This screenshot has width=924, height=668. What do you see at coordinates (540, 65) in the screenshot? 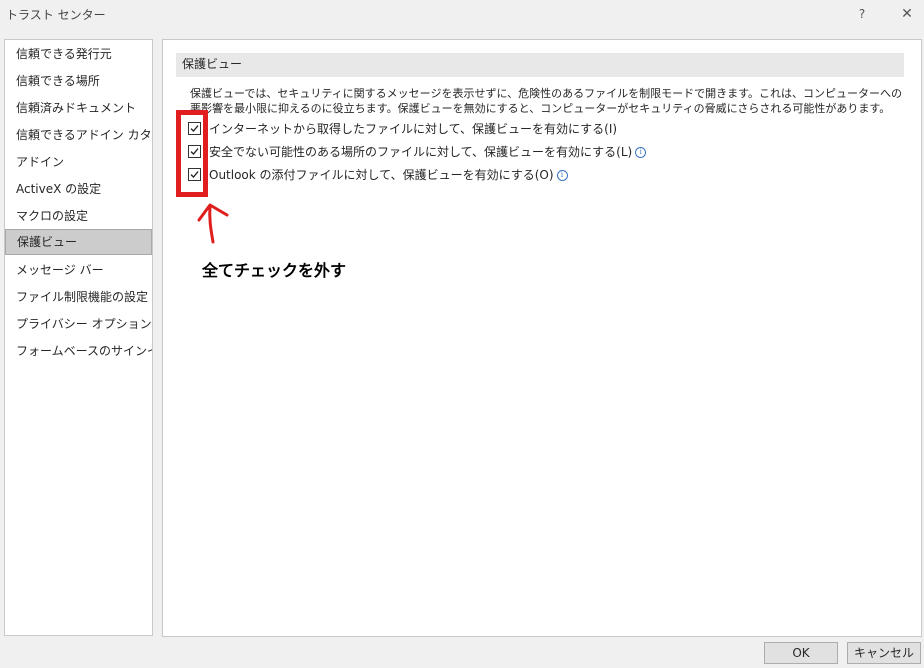
I see `section-title: 保護ビュー` at bounding box center [540, 65].